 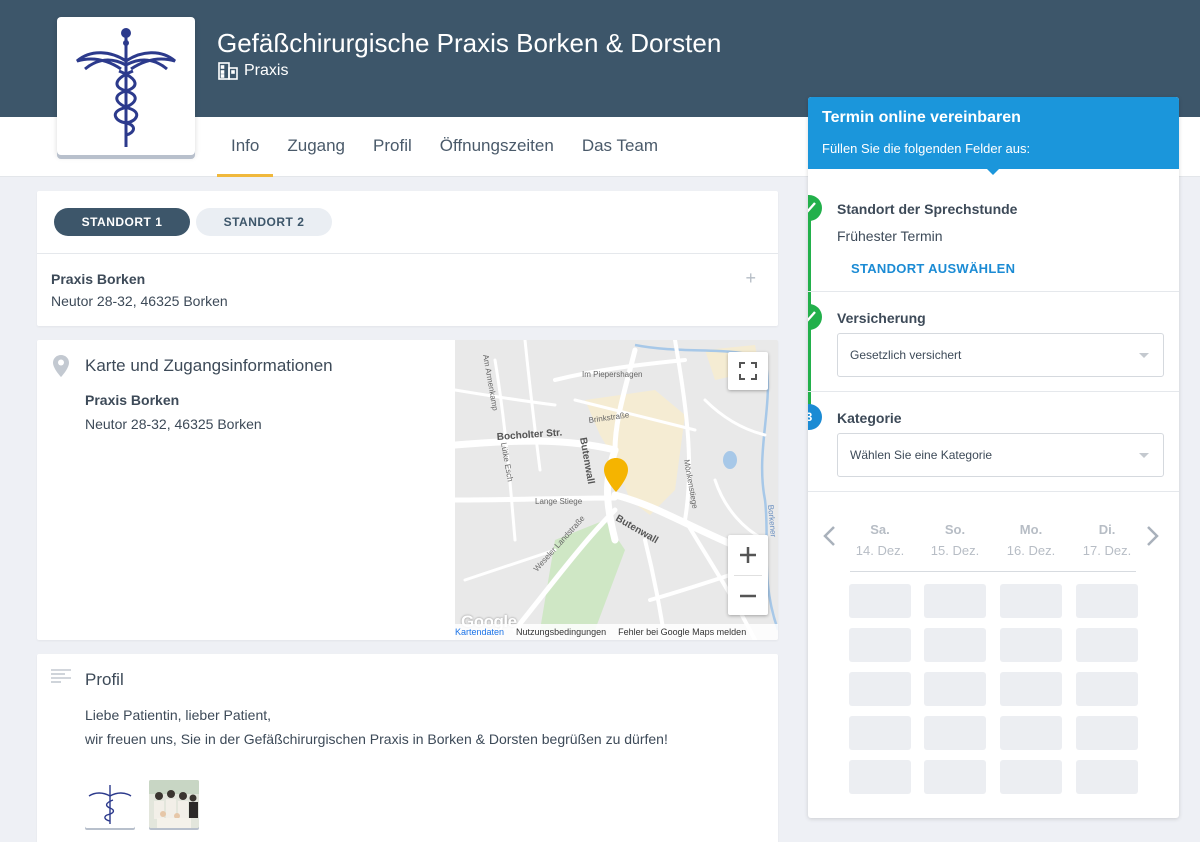 I want to click on terms-link: Nutzungsbedingungen, so click(x=561, y=632).